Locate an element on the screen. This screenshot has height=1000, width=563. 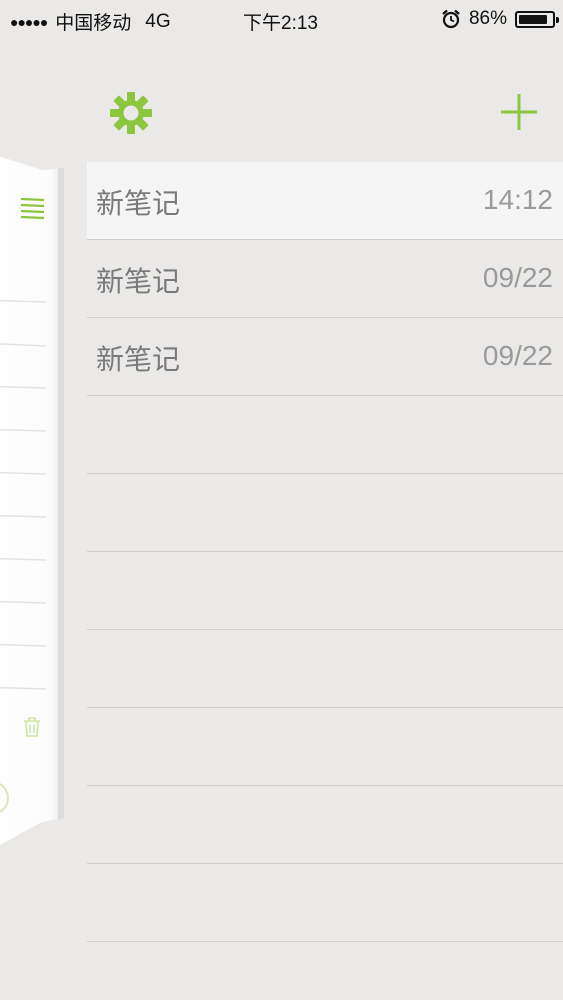
trash-icon is located at coordinates (32, 727).